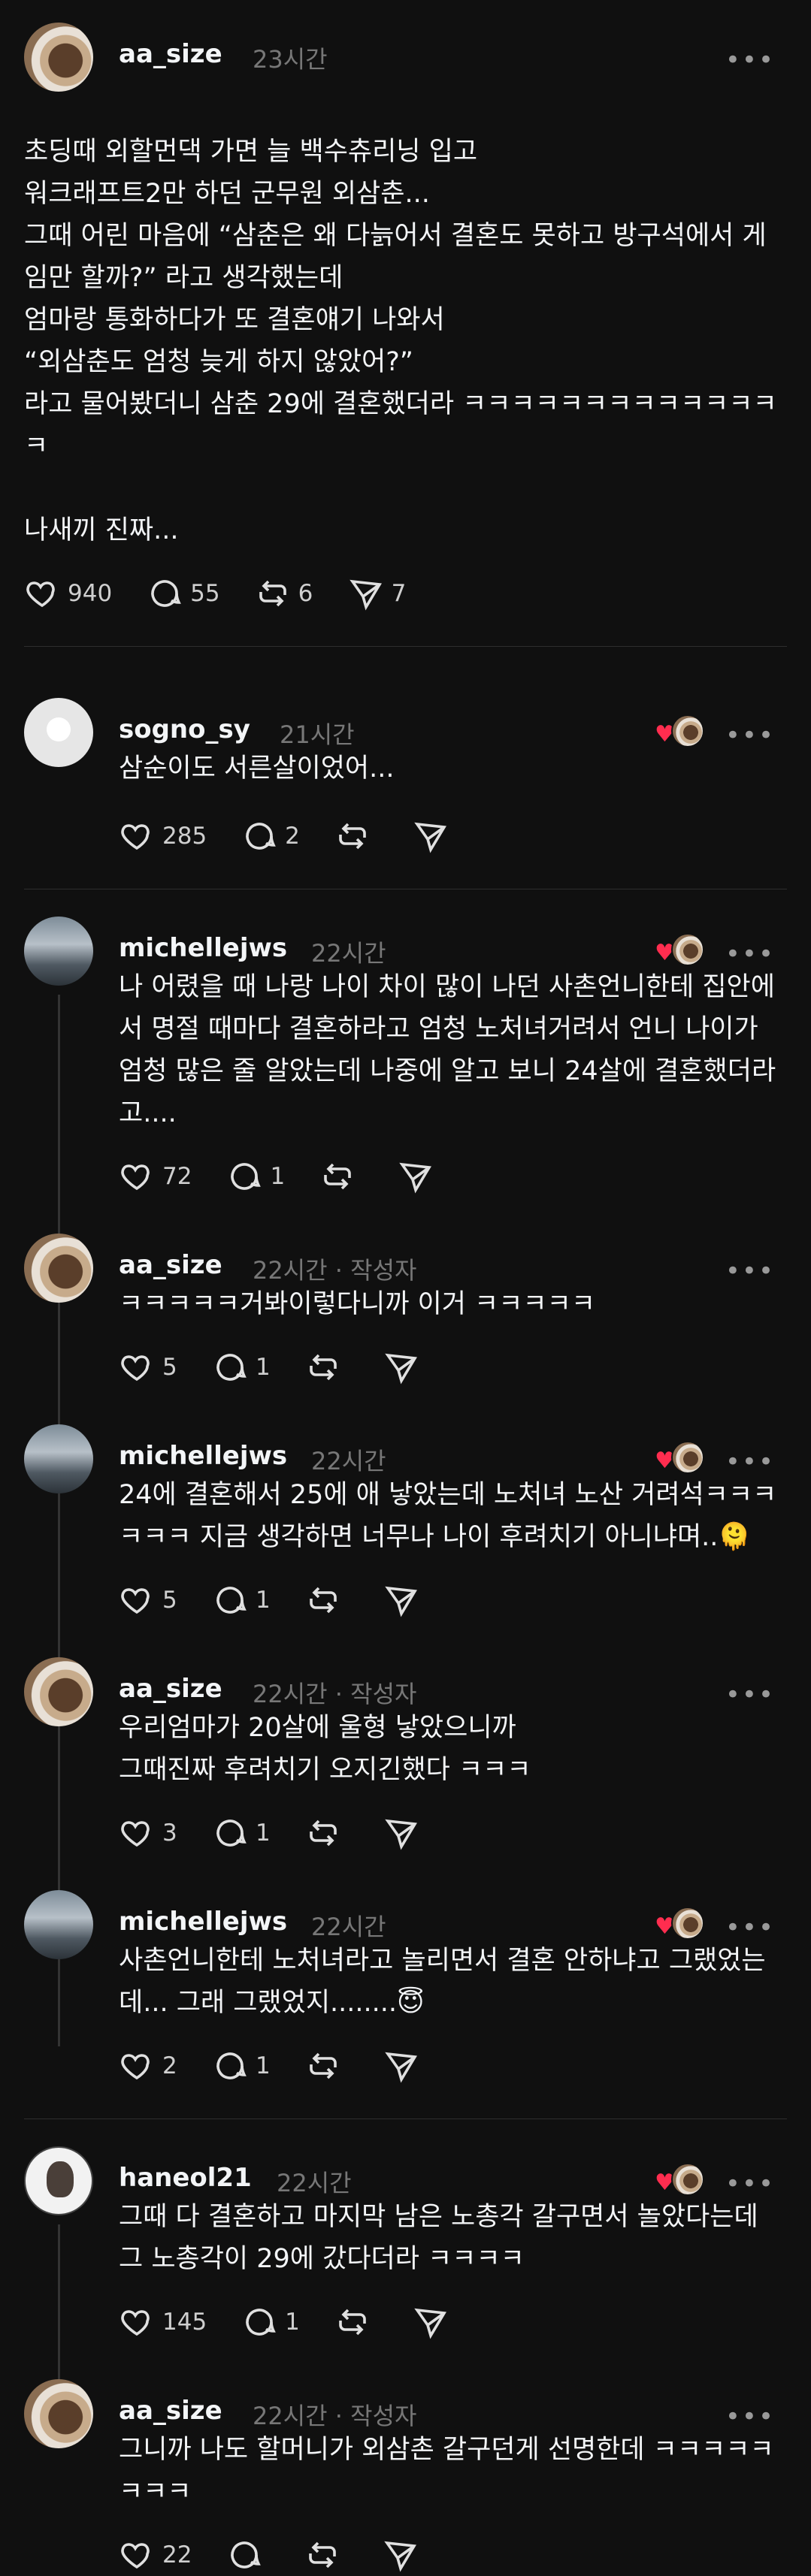 The width and height of the screenshot is (811, 2576). I want to click on like-button: 2, so click(148, 2066).